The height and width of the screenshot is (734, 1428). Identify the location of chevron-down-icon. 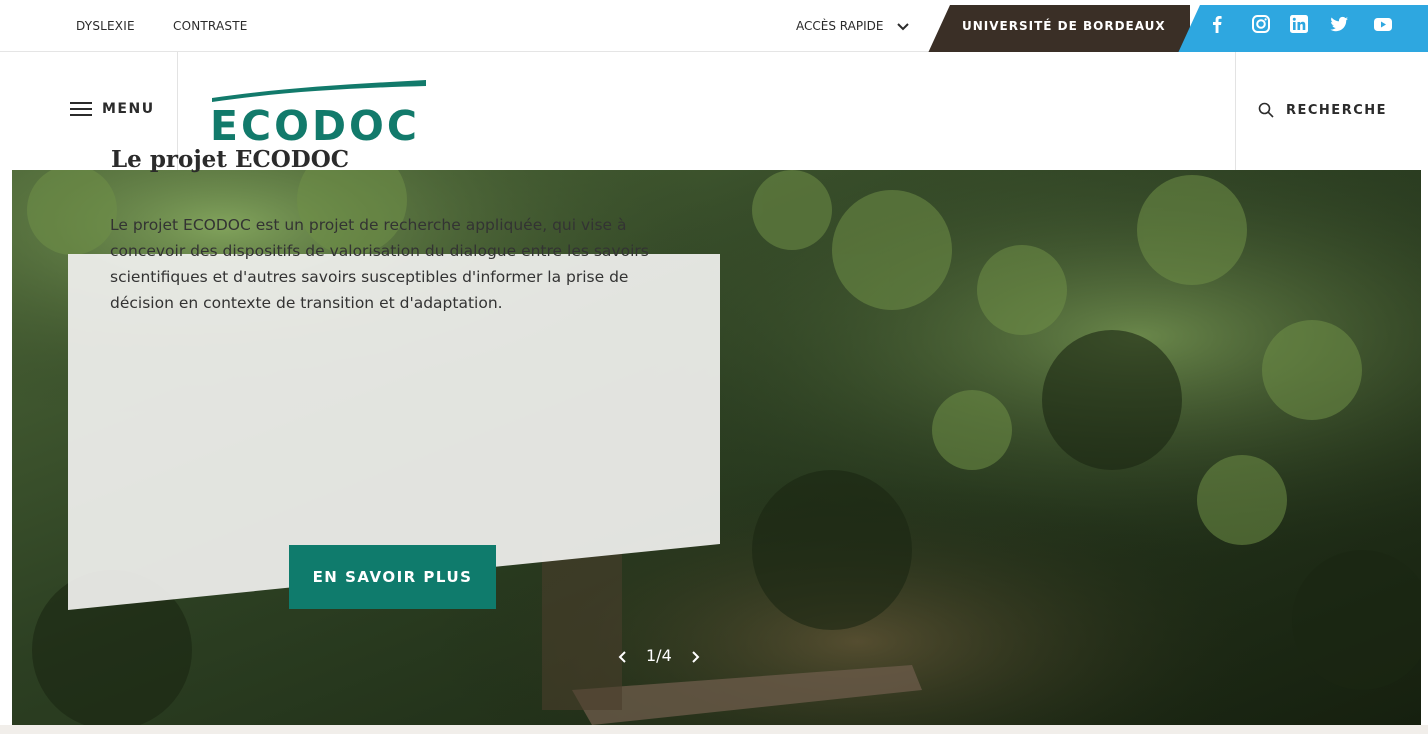
(903, 27).